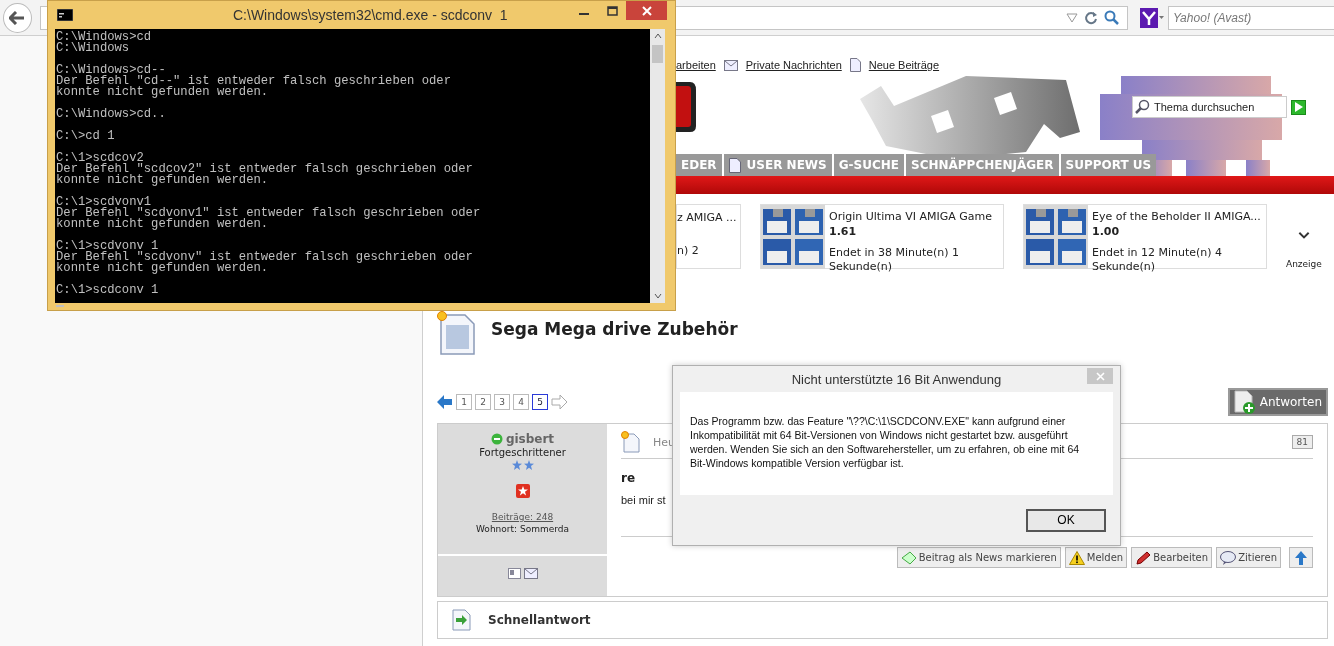 The image size is (1334, 646). Describe the element at coordinates (1172, 557) in the screenshot. I see `post-action-button: Bearbeiten` at that location.